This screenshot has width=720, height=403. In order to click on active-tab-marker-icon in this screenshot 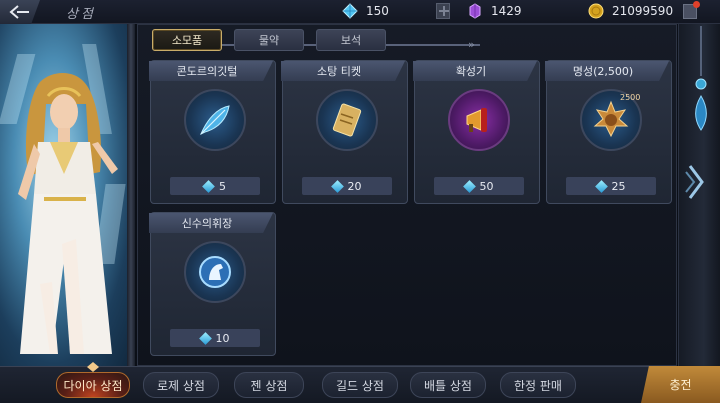, I will do `click(93, 367)`.